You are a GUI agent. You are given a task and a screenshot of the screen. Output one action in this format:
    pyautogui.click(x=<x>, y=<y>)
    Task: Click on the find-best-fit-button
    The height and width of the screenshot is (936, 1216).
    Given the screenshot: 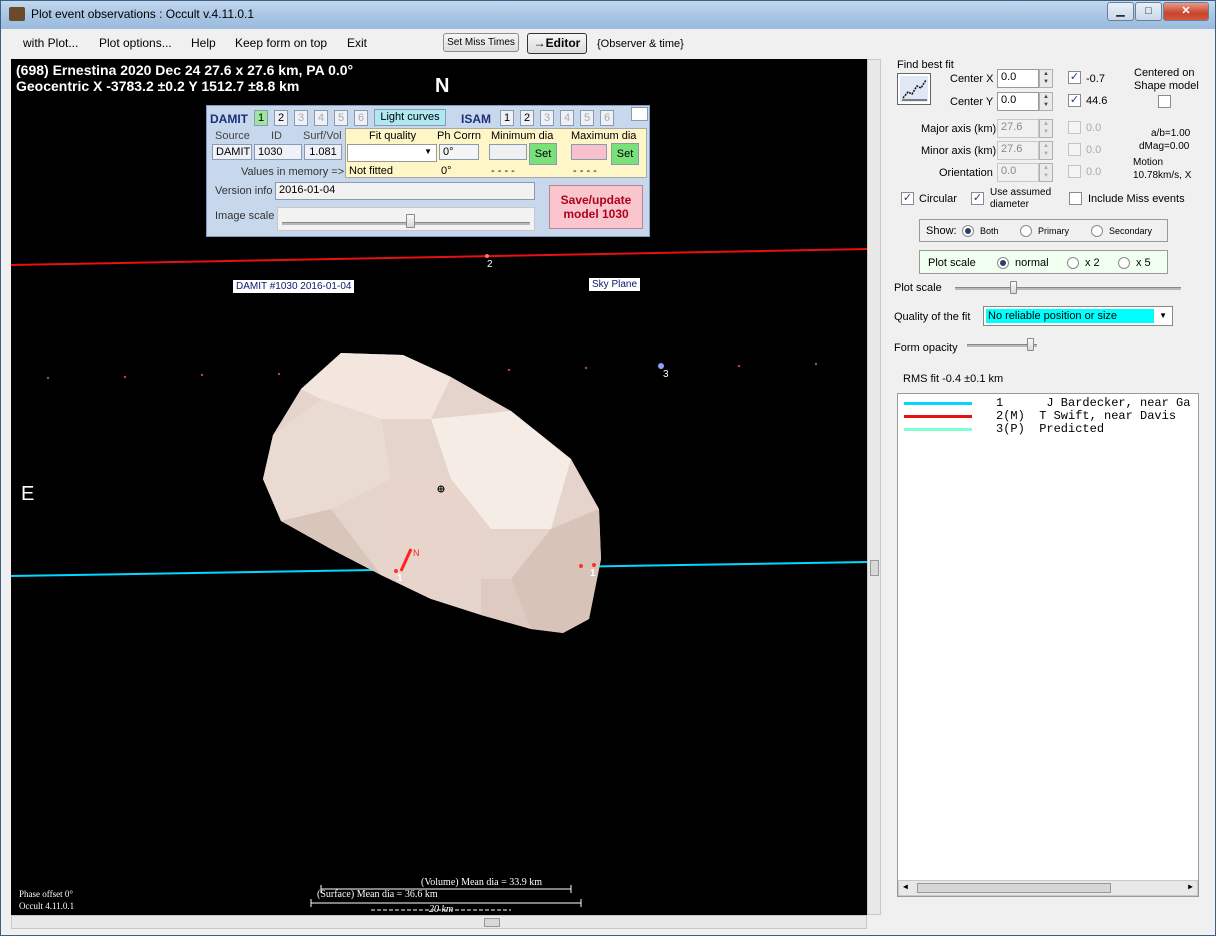 What is the action you would take?
    pyautogui.click(x=914, y=89)
    